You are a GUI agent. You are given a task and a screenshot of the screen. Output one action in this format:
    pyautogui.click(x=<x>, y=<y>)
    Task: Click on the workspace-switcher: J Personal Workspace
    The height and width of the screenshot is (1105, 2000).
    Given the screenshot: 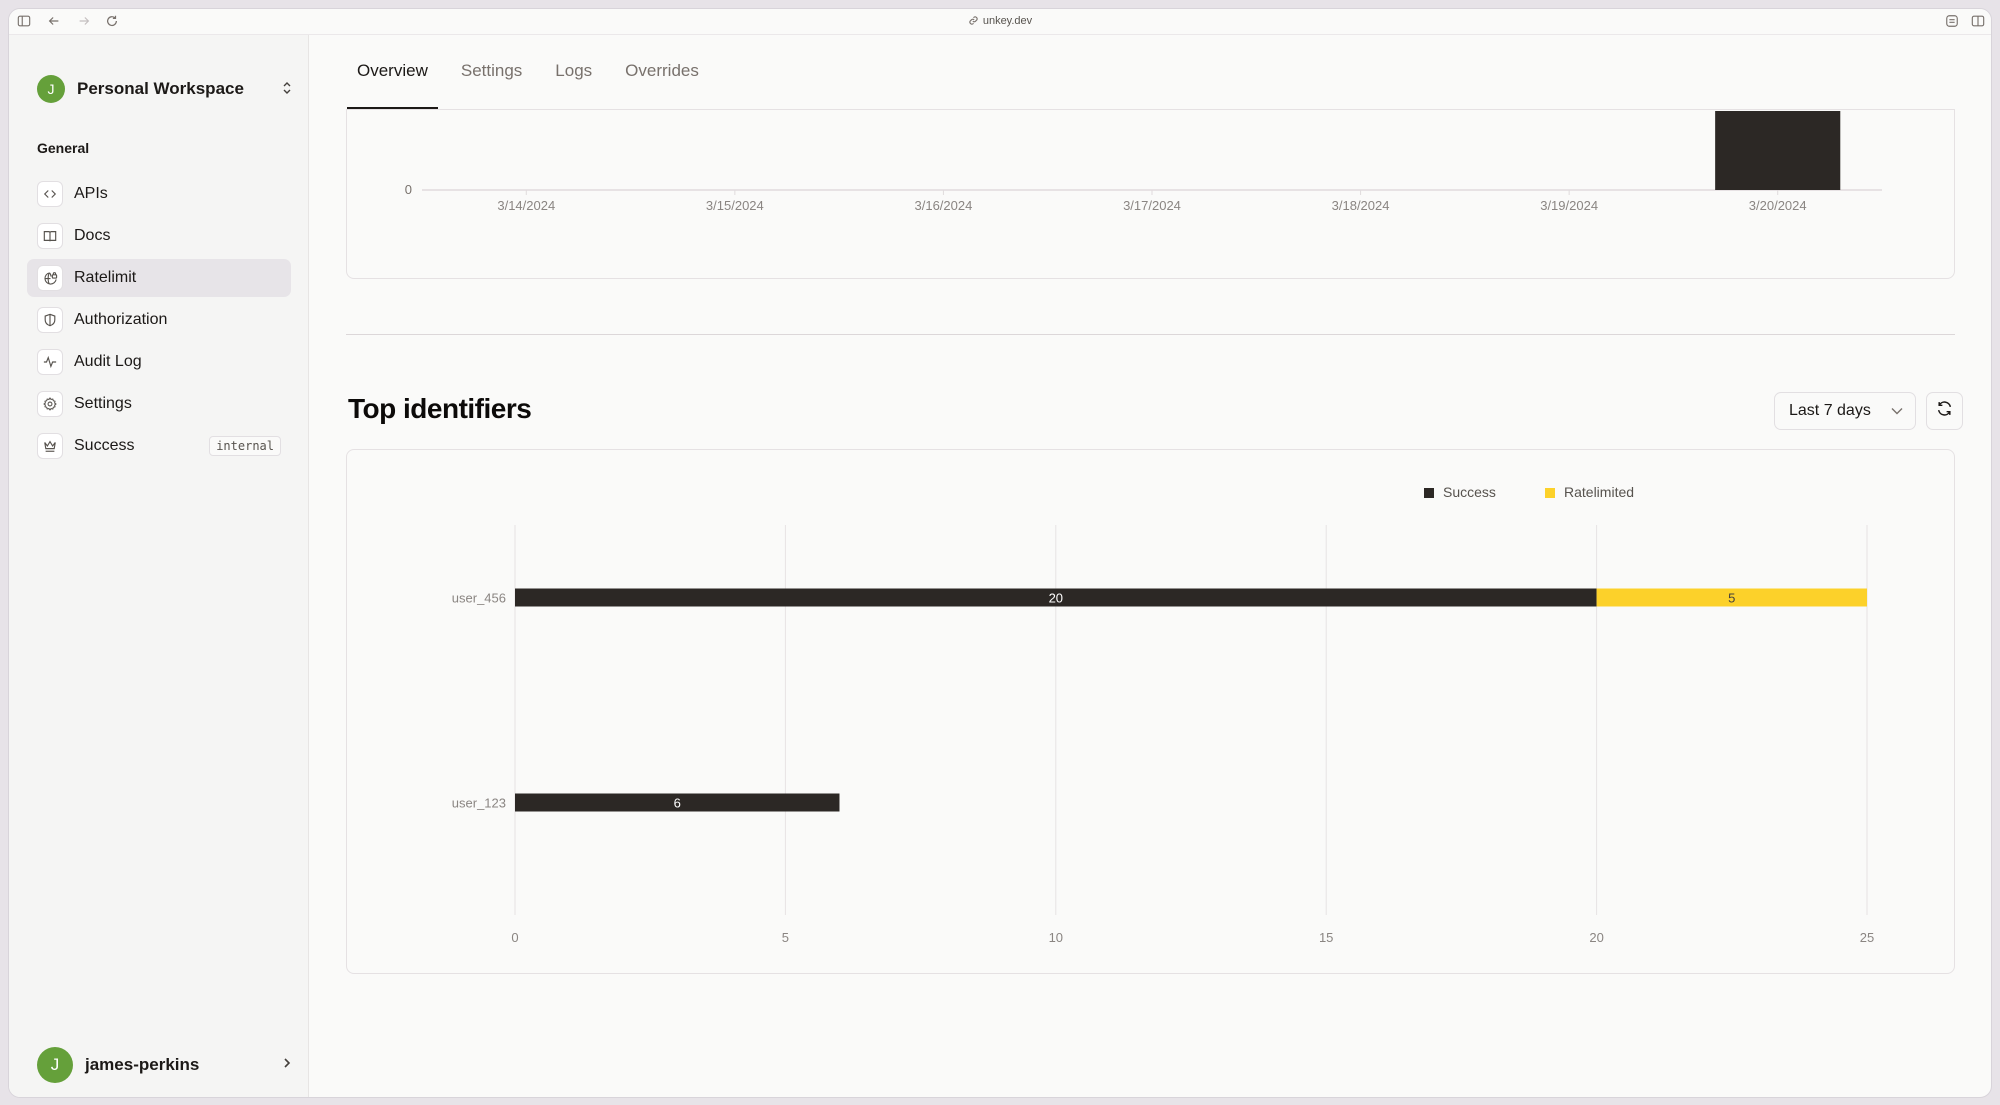 What is the action you would take?
    pyautogui.click(x=164, y=89)
    